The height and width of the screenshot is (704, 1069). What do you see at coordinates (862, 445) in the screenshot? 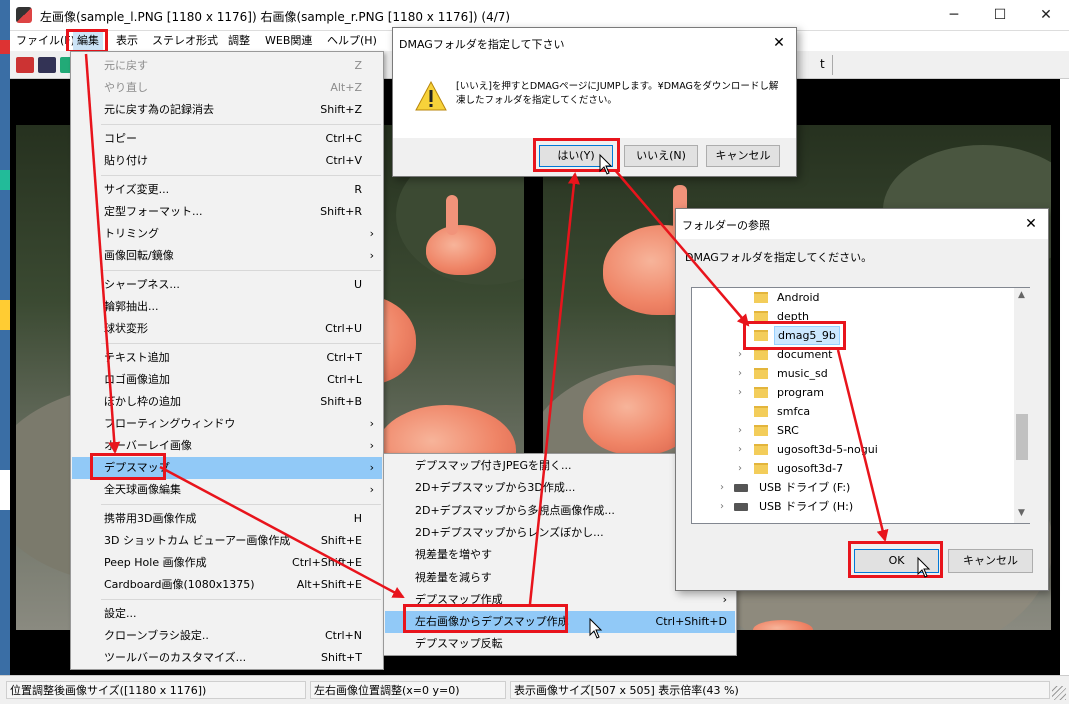
I see `arrow-folder-to-ok` at bounding box center [862, 445].